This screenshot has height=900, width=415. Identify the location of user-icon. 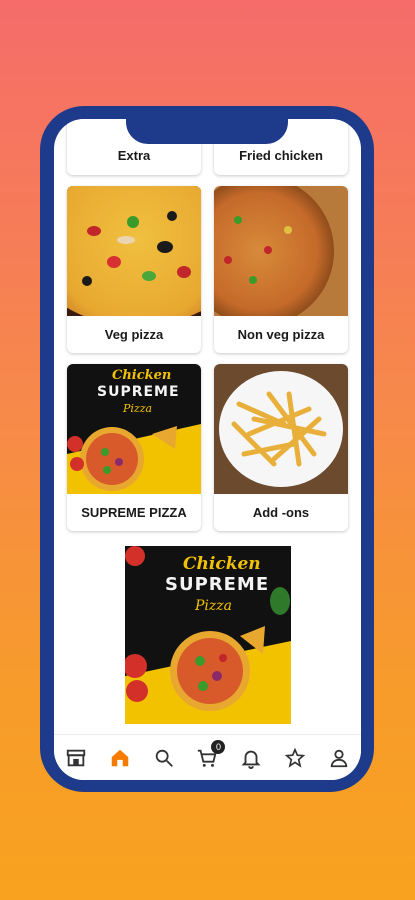
(339, 758).